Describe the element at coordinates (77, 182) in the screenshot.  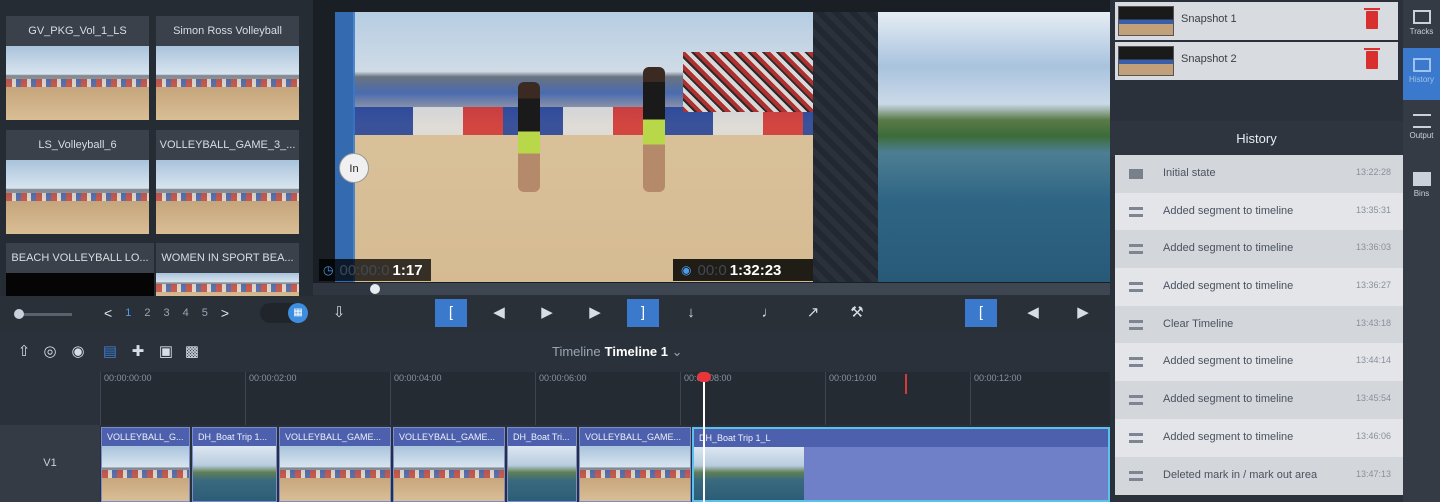
I see `bin-clip: LS_Volleyball_6` at that location.